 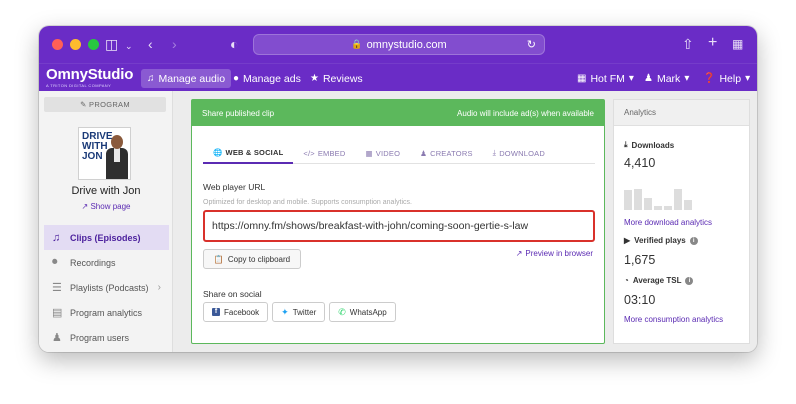 I want to click on section-label-text: PROGRAM, so click(x=109, y=104).